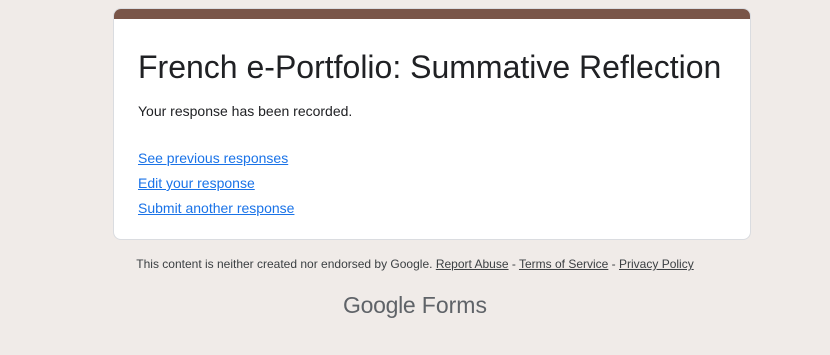 Image resolution: width=830 pixels, height=355 pixels. Describe the element at coordinates (563, 264) in the screenshot. I see `terms-of-service-link: Terms of Service` at that location.